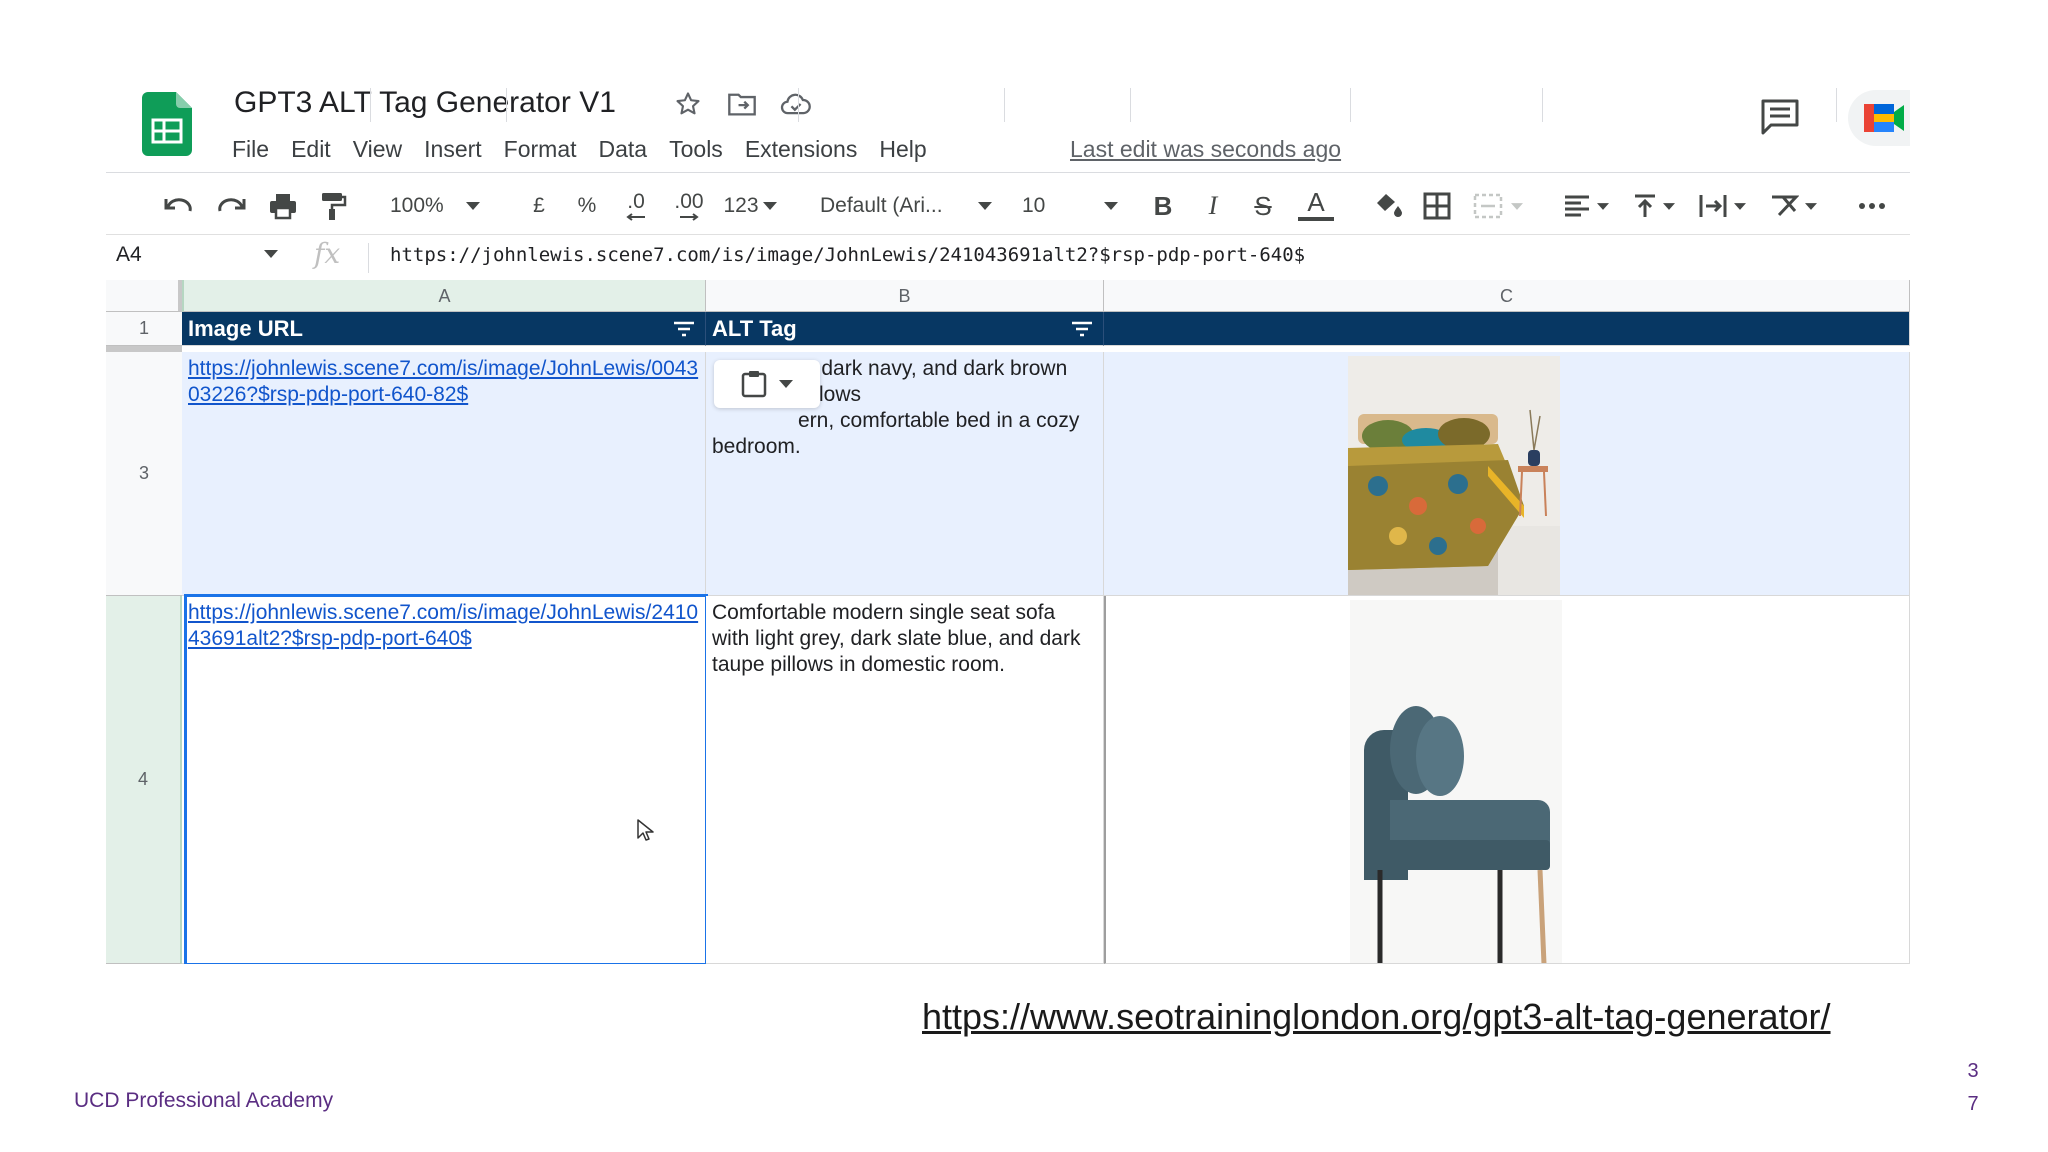  What do you see at coordinates (1973, 1071) in the screenshot?
I see `slide-number-digit: 3` at bounding box center [1973, 1071].